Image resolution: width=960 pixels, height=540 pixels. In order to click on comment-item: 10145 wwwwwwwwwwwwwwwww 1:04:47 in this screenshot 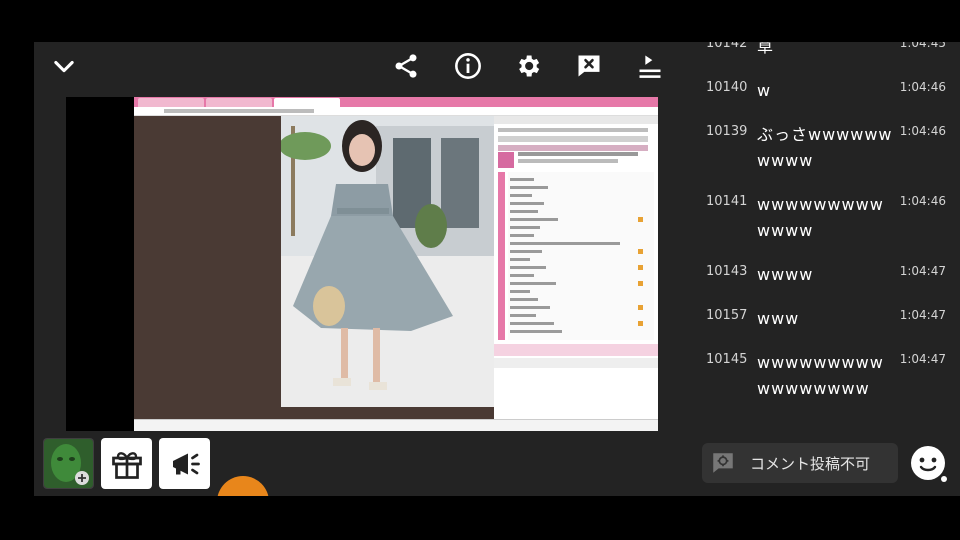, I will do `click(829, 375)`.